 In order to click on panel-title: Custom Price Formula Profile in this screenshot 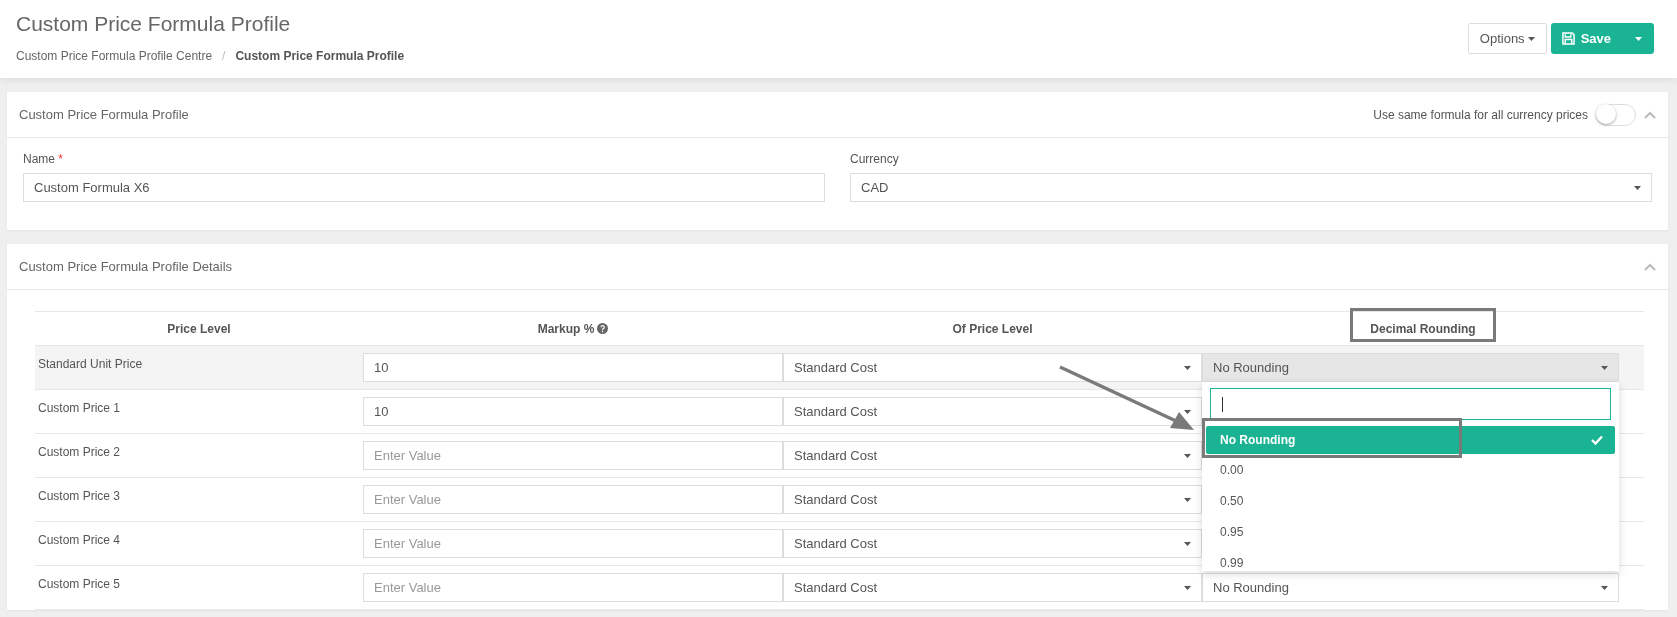, I will do `click(104, 114)`.